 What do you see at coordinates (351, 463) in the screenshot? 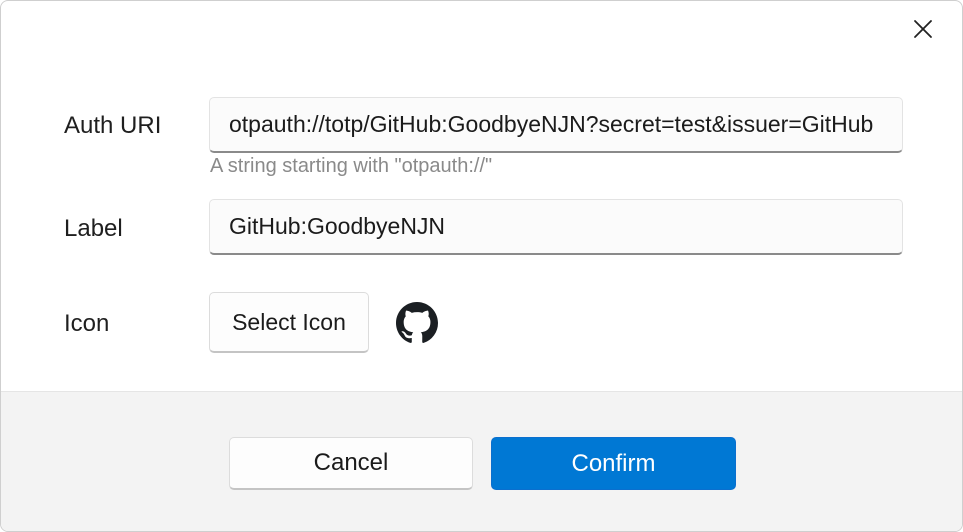
I see `cancel-button: Cancel` at bounding box center [351, 463].